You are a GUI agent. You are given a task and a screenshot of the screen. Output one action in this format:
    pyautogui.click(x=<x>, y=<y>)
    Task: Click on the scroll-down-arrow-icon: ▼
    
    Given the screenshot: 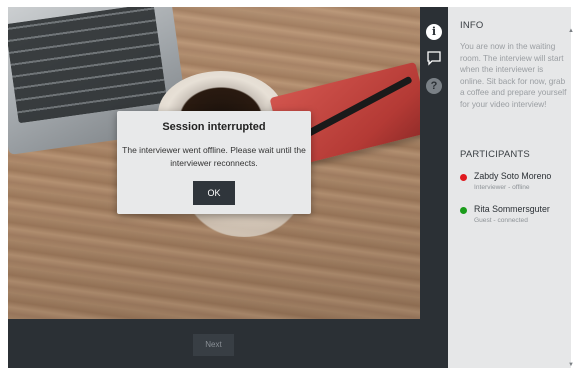 What is the action you would take?
    pyautogui.click(x=571, y=365)
    